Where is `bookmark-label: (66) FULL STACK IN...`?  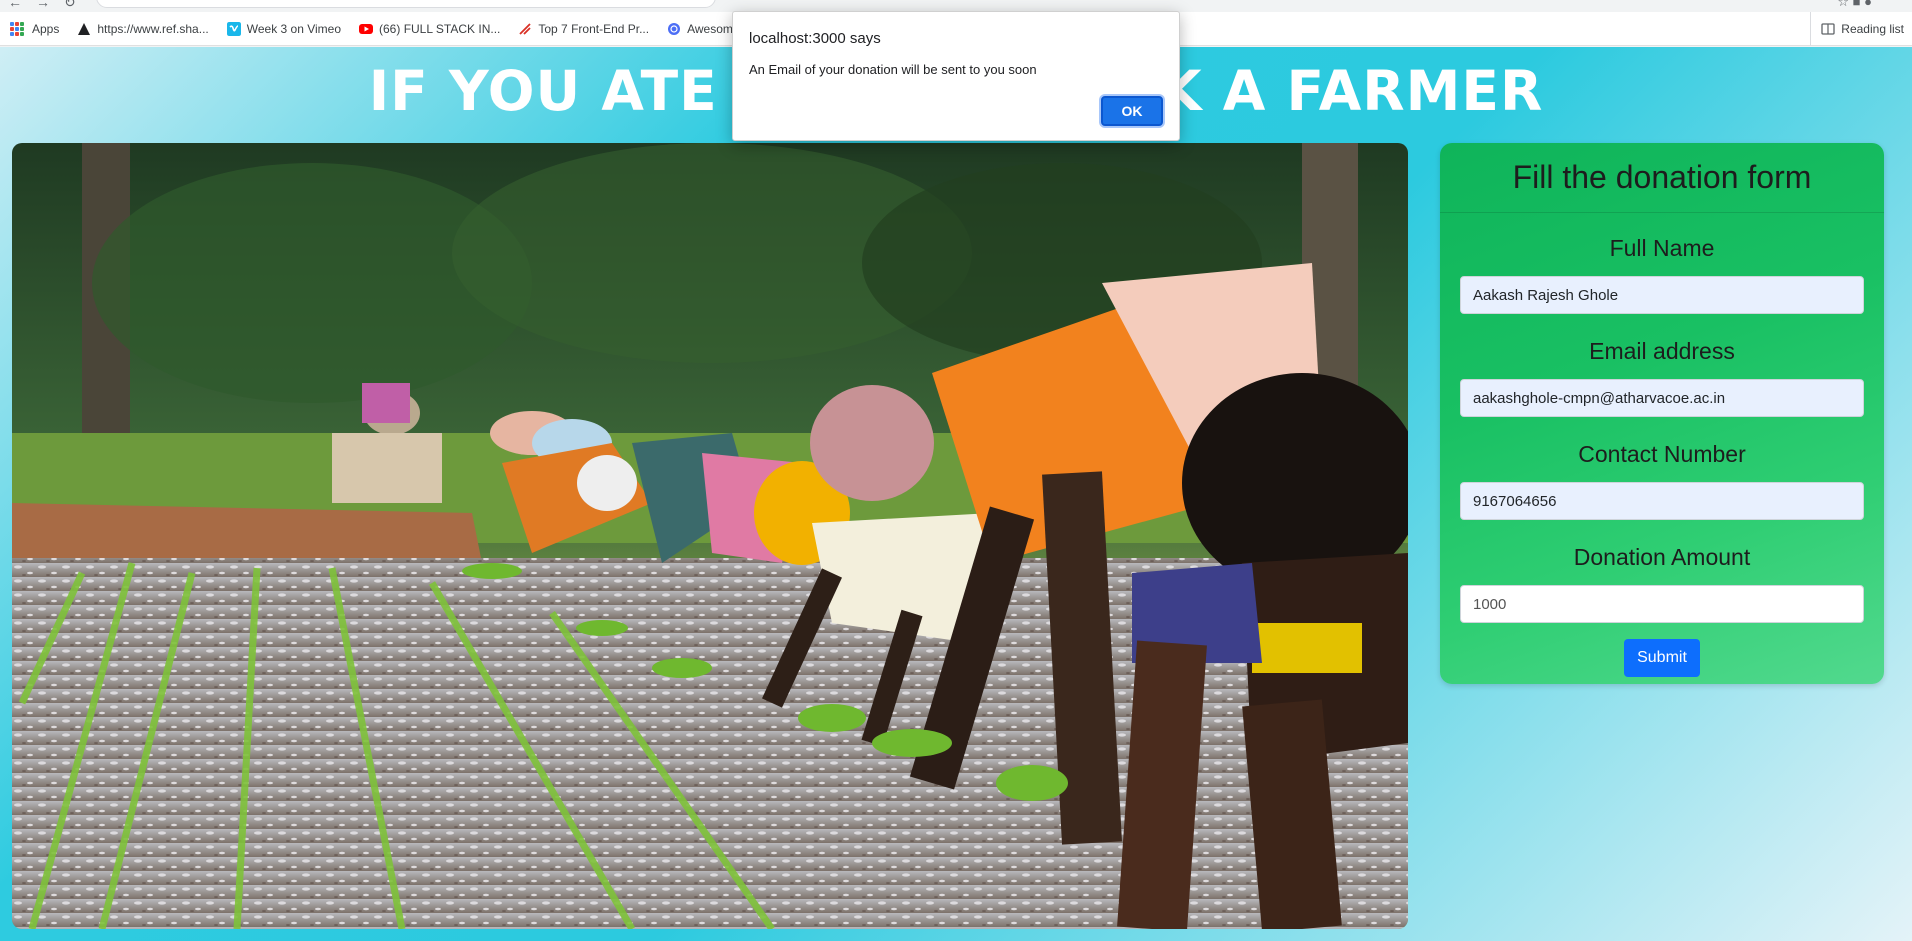
bookmark-label: (66) FULL STACK IN... is located at coordinates (440, 28).